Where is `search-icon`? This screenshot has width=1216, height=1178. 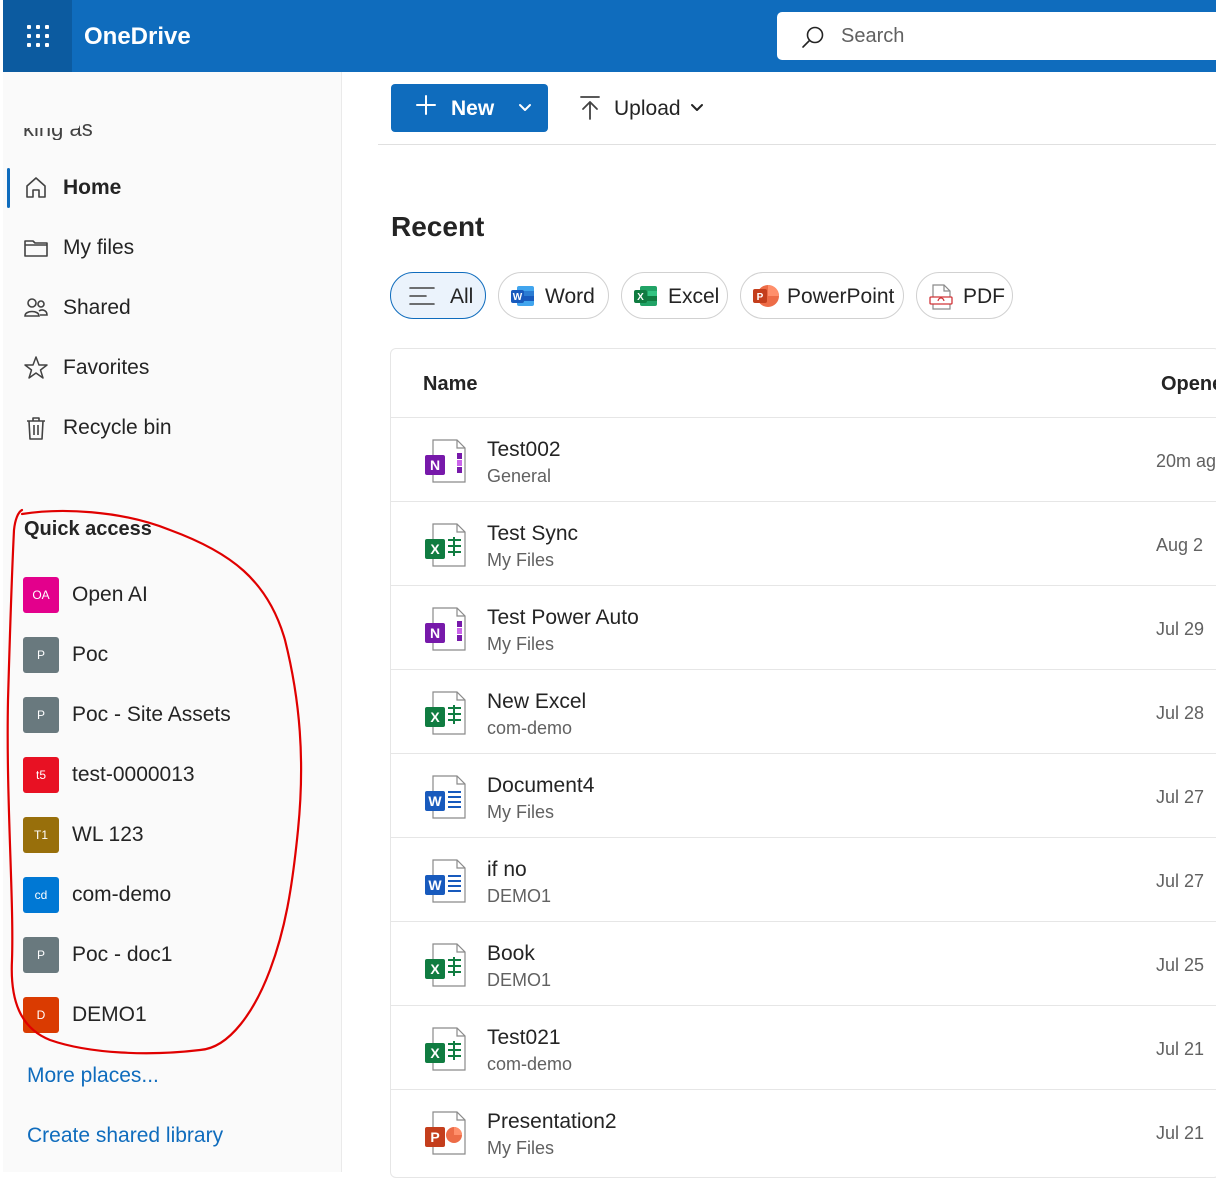 search-icon is located at coordinates (813, 37).